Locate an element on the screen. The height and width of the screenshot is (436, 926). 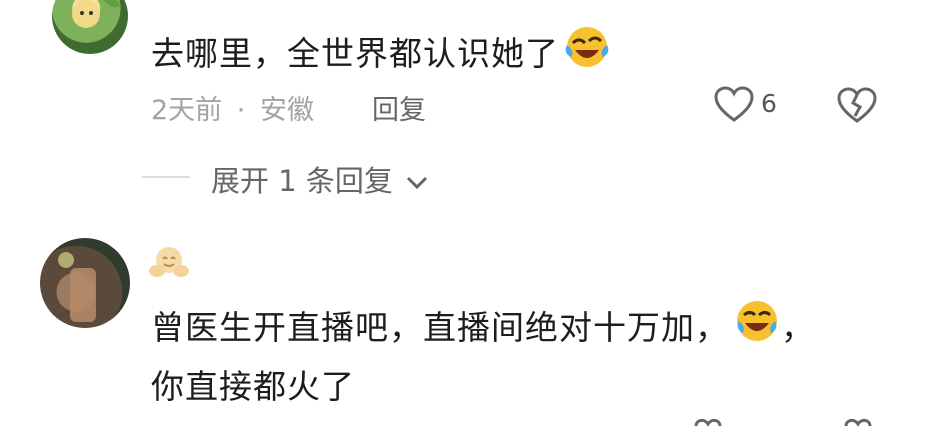
avatar-photo-icon is located at coordinates (77, 287).